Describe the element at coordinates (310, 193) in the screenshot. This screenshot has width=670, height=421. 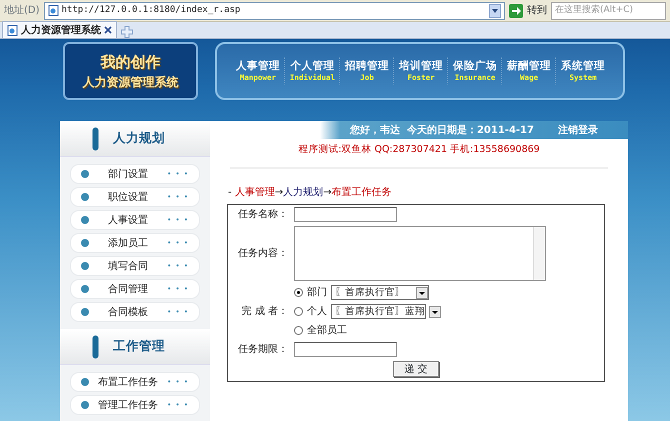
I see `breadcrumb-text: - 人事管理→人力规划→布置工作任务` at that location.